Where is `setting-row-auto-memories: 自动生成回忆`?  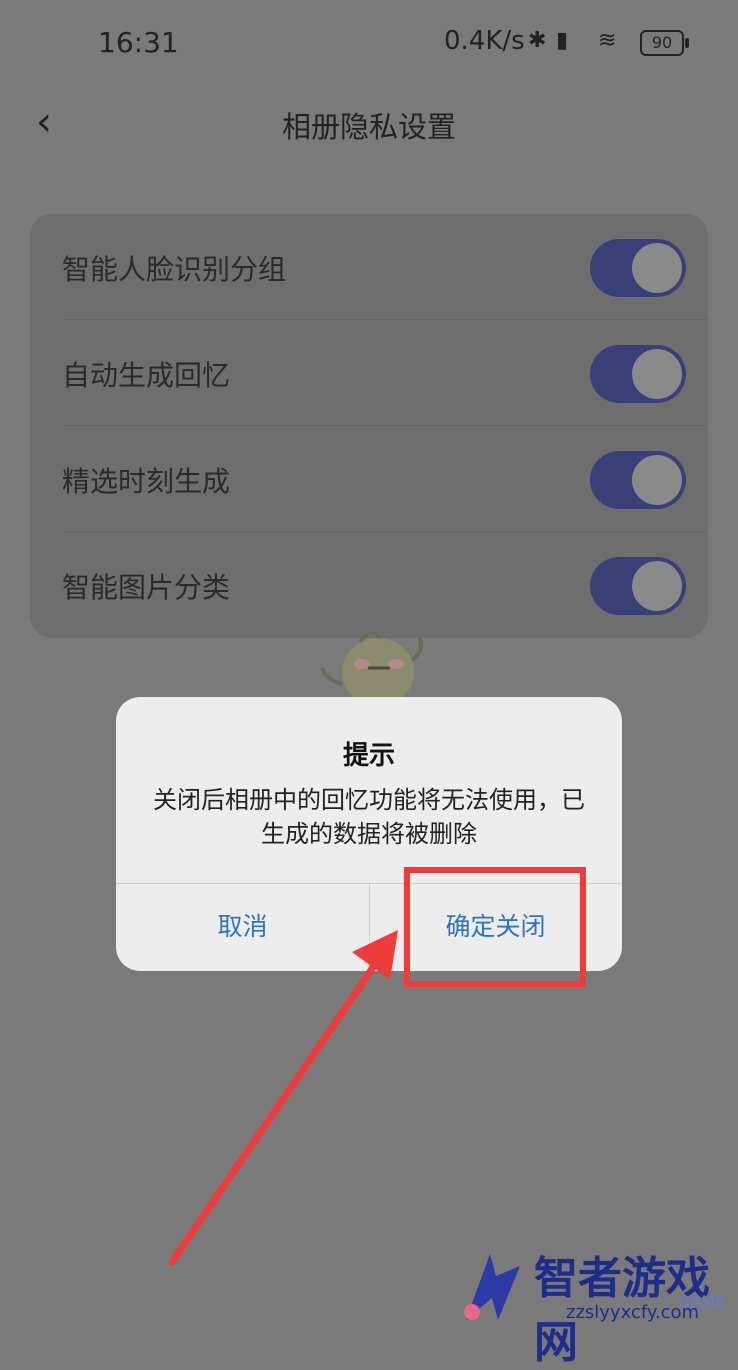 setting-row-auto-memories: 自动生成回忆 is located at coordinates (369, 373).